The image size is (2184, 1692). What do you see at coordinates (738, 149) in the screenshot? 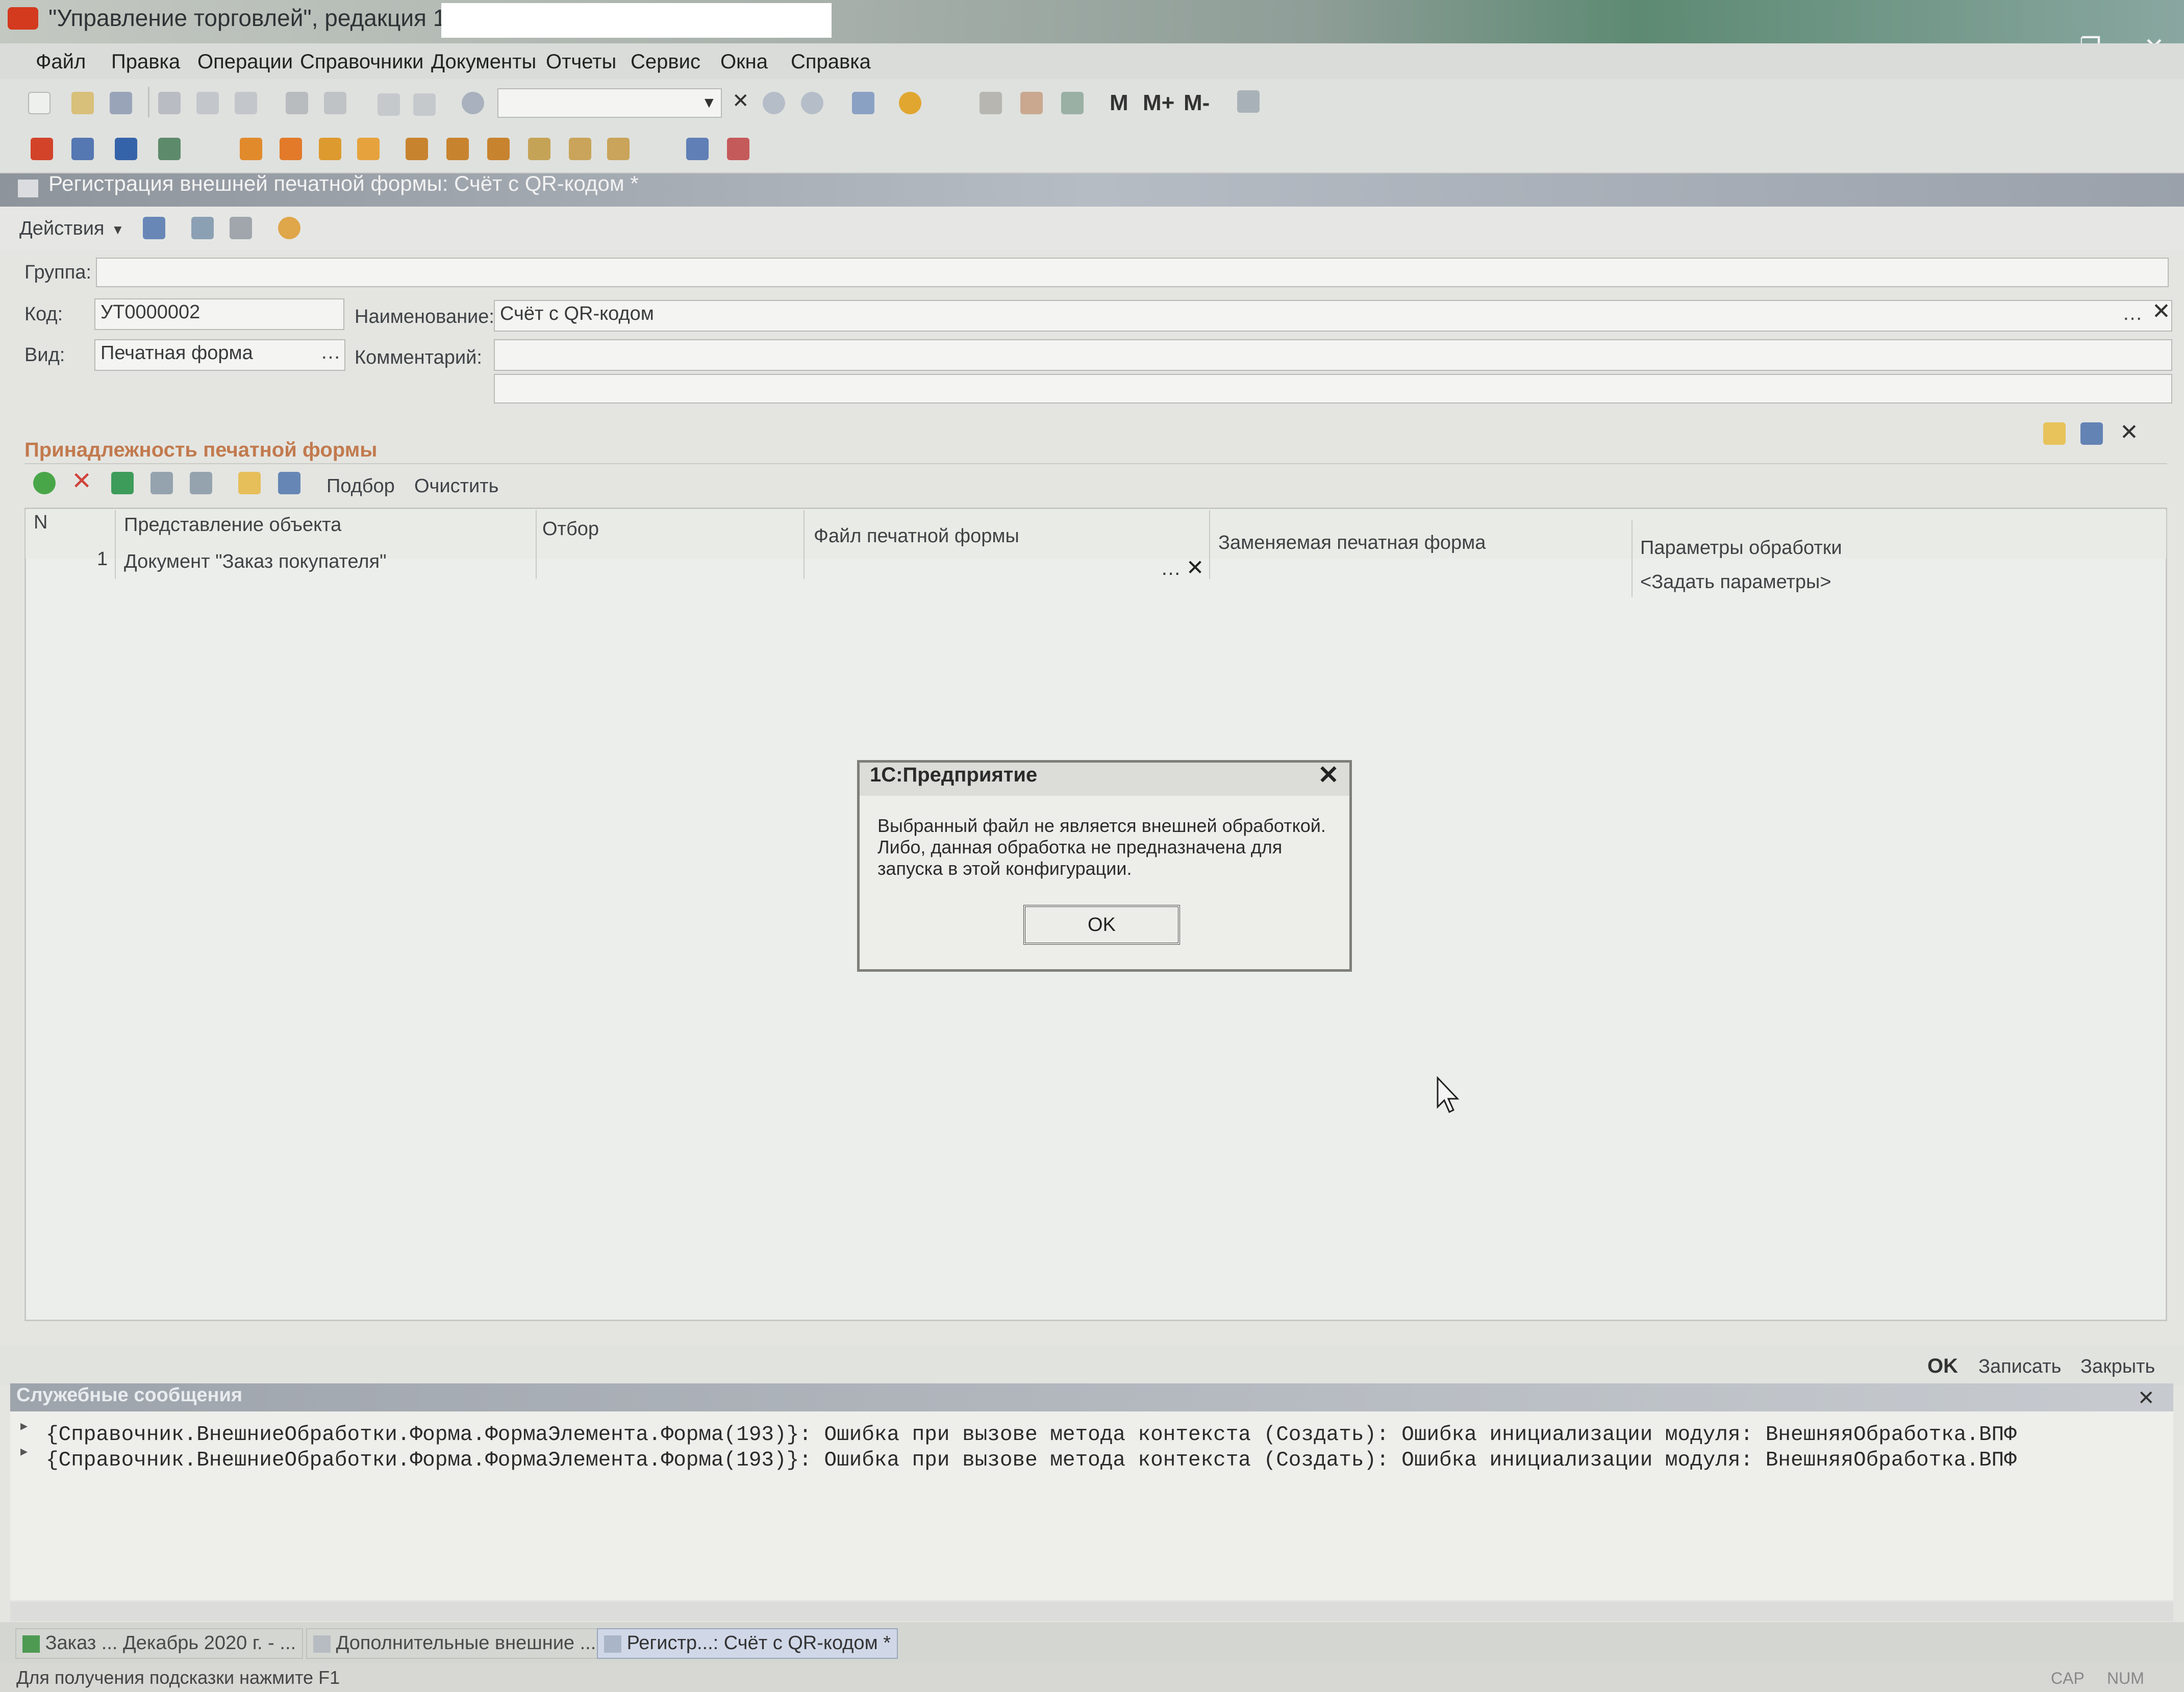
I see `export-icon` at bounding box center [738, 149].